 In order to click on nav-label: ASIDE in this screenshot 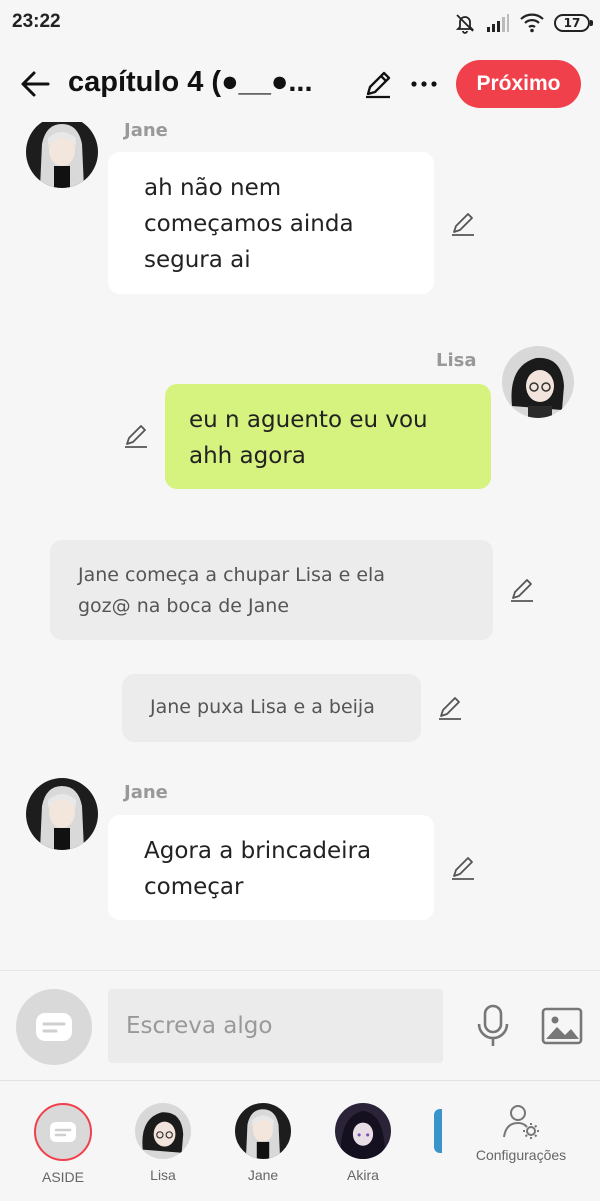, I will do `click(62, 1177)`.